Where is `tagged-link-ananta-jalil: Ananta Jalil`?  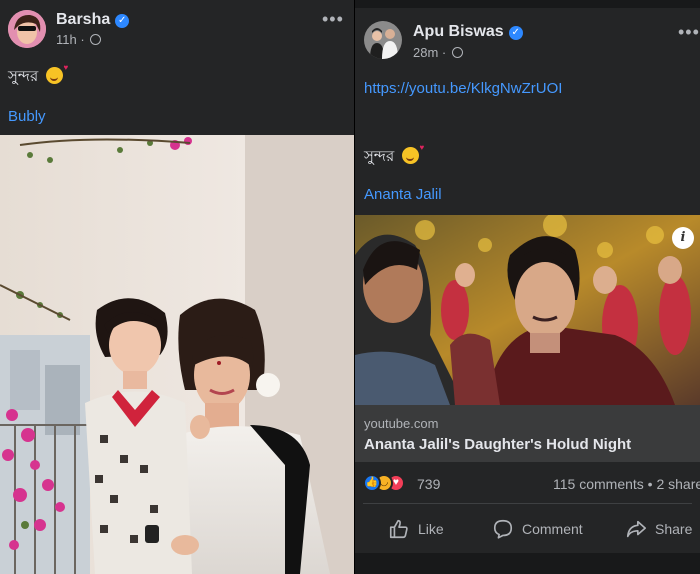
tagged-link-ananta-jalil: Ananta Jalil is located at coordinates (403, 194).